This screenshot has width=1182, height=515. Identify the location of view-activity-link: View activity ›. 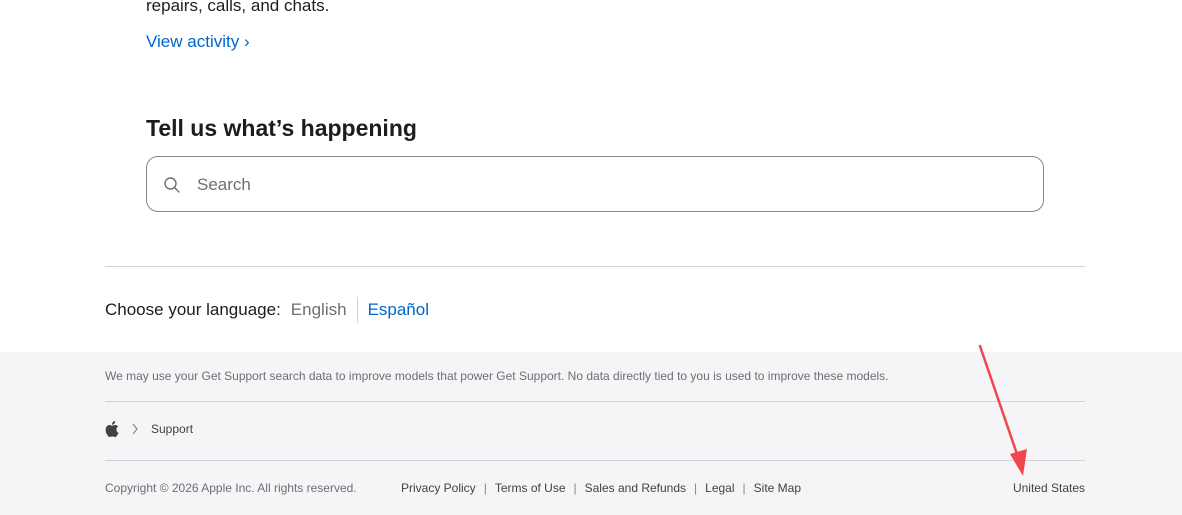
(198, 42).